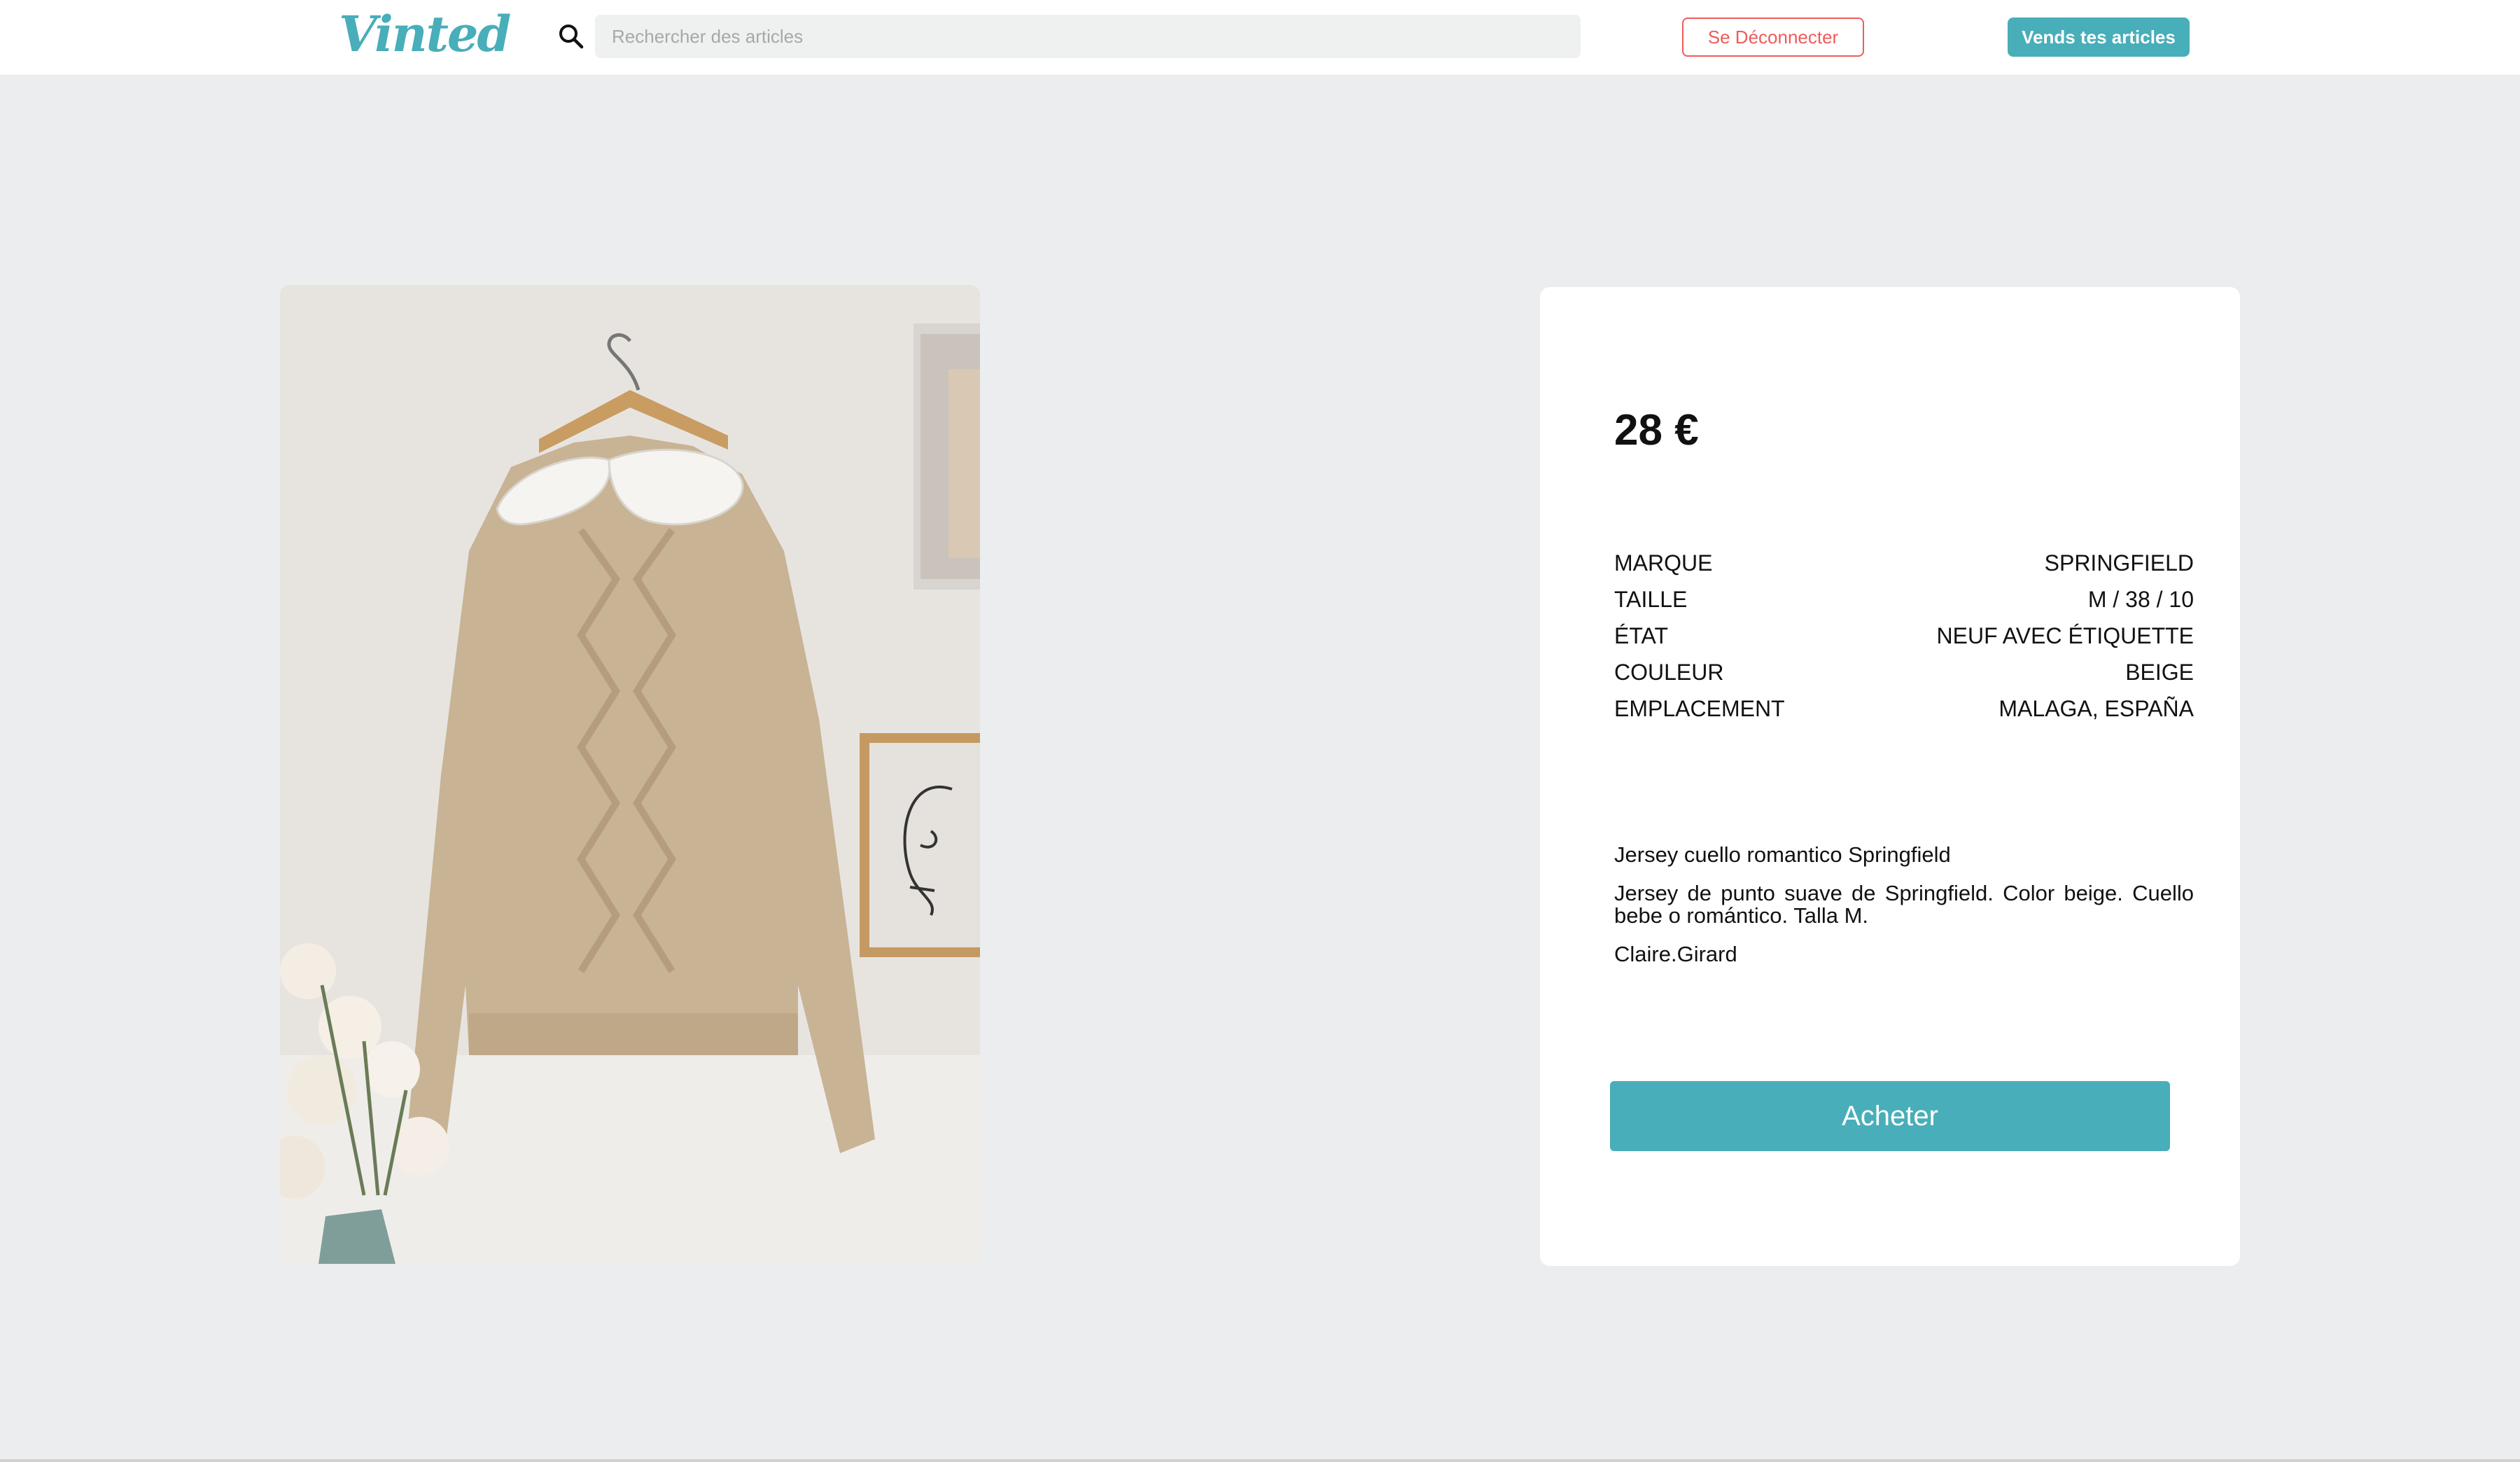 The width and height of the screenshot is (2520, 1462). I want to click on attribute-row-size: TAILLE M / 38 / 10, so click(1904, 599).